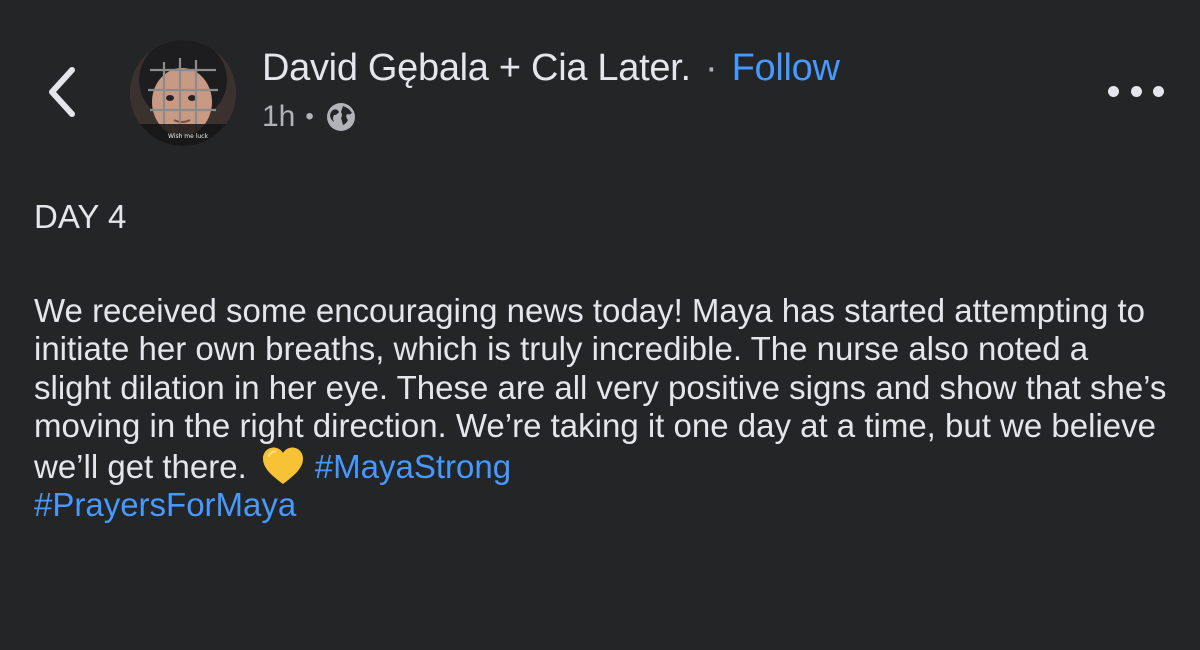 The width and height of the screenshot is (1200, 650). What do you see at coordinates (786, 68) in the screenshot?
I see `follow-button: Follow` at bounding box center [786, 68].